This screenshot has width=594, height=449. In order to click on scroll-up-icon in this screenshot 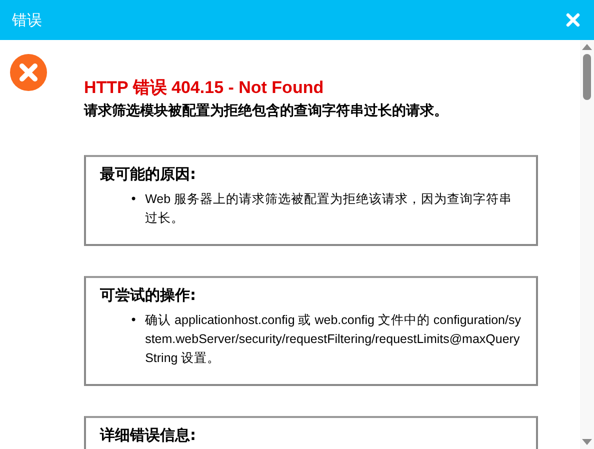, I will do `click(587, 47)`.